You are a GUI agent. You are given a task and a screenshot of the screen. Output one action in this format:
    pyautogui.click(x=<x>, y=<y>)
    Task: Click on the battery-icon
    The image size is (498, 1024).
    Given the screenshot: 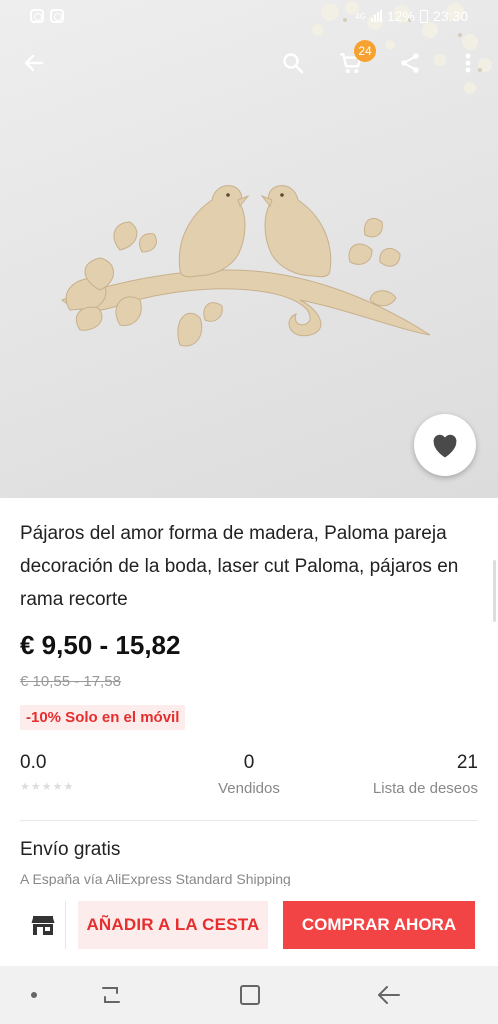 What is the action you would take?
    pyautogui.click(x=423, y=16)
    